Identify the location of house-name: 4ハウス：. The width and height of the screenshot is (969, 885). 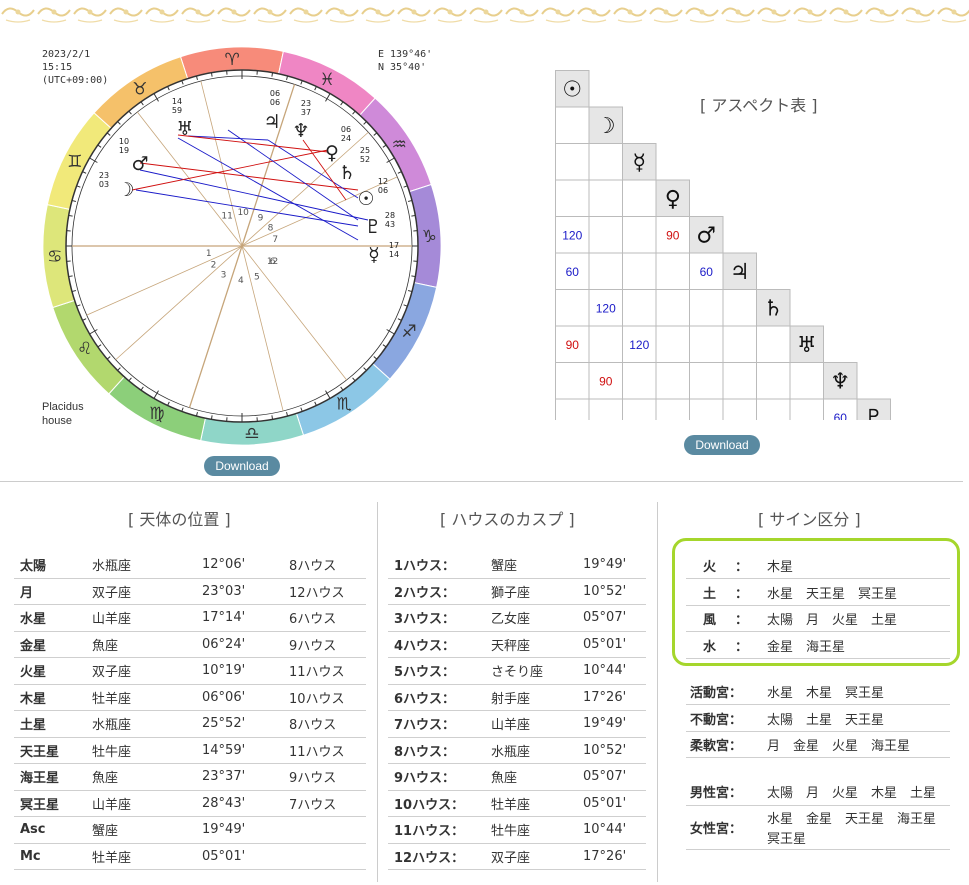
(436, 644).